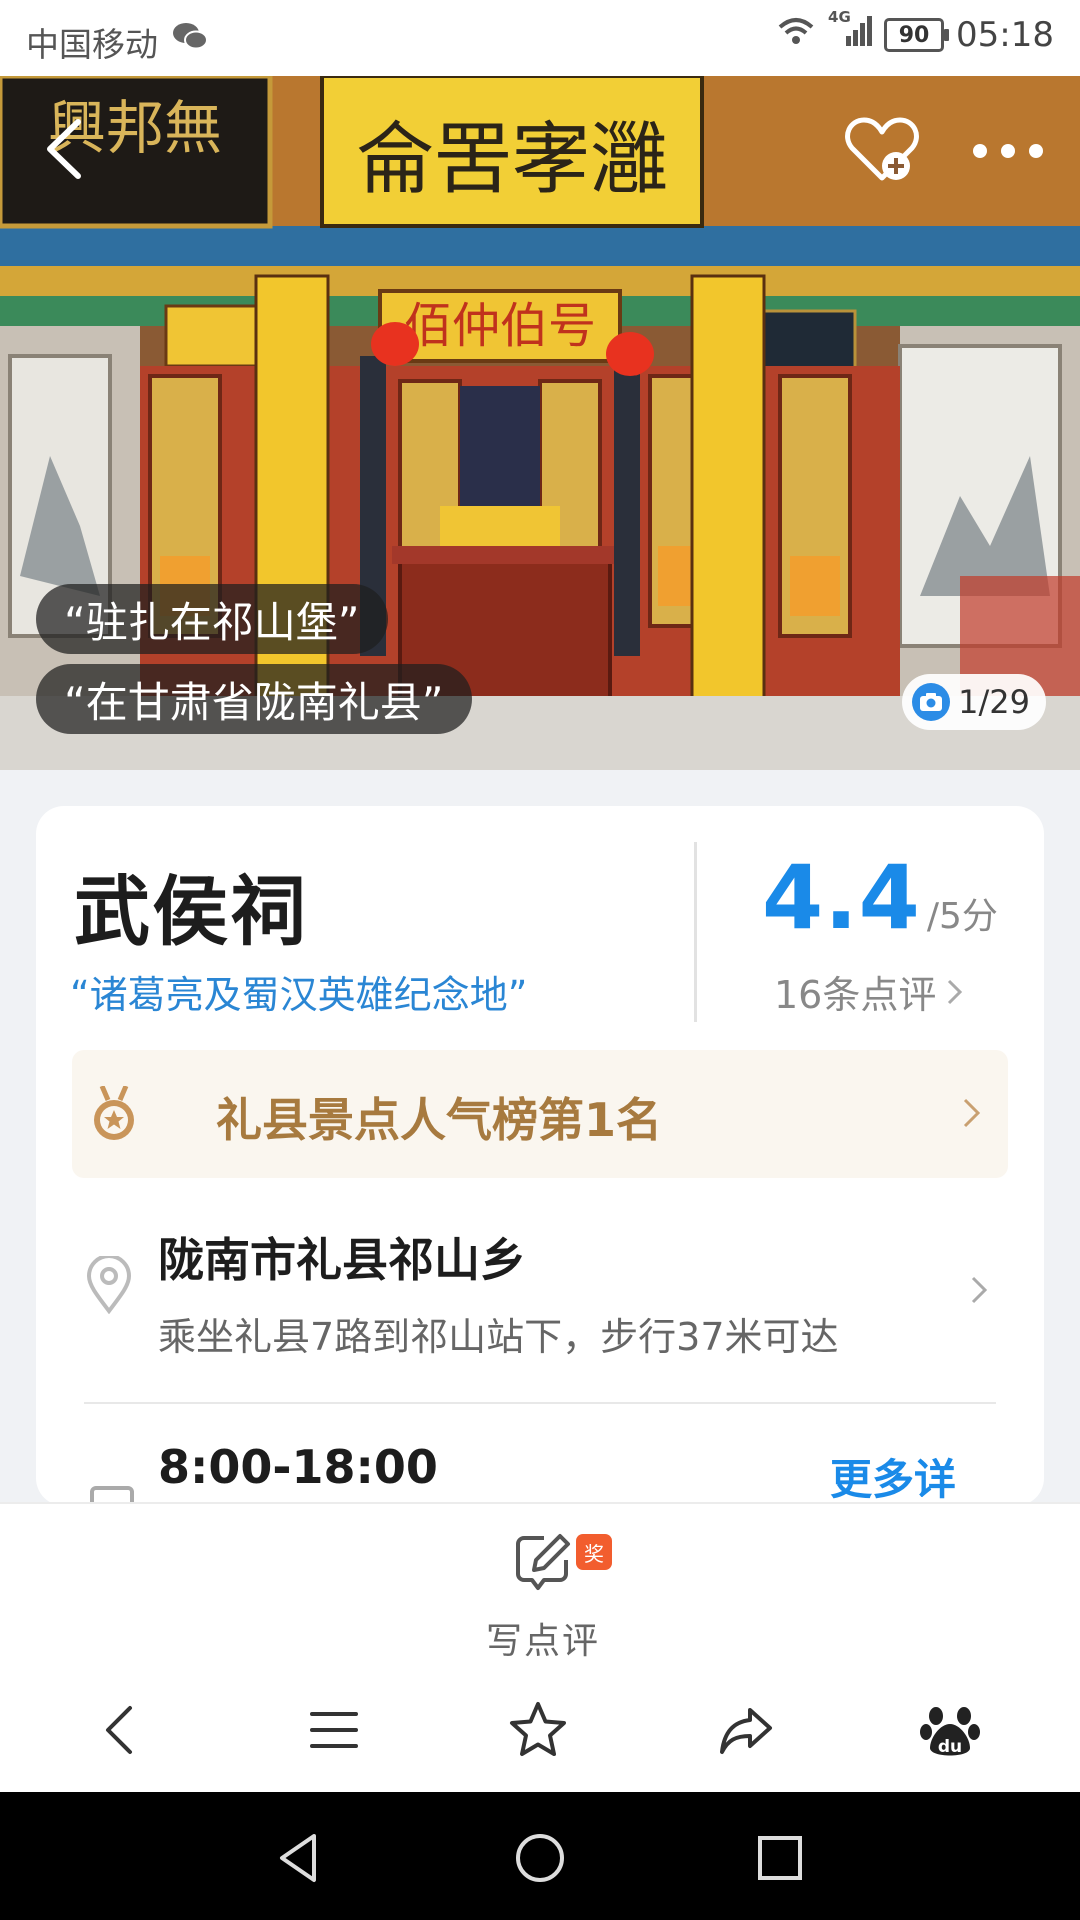 This screenshot has width=1080, height=1920. Describe the element at coordinates (298, 1467) in the screenshot. I see `opening-hours: 8:00-18:00` at that location.